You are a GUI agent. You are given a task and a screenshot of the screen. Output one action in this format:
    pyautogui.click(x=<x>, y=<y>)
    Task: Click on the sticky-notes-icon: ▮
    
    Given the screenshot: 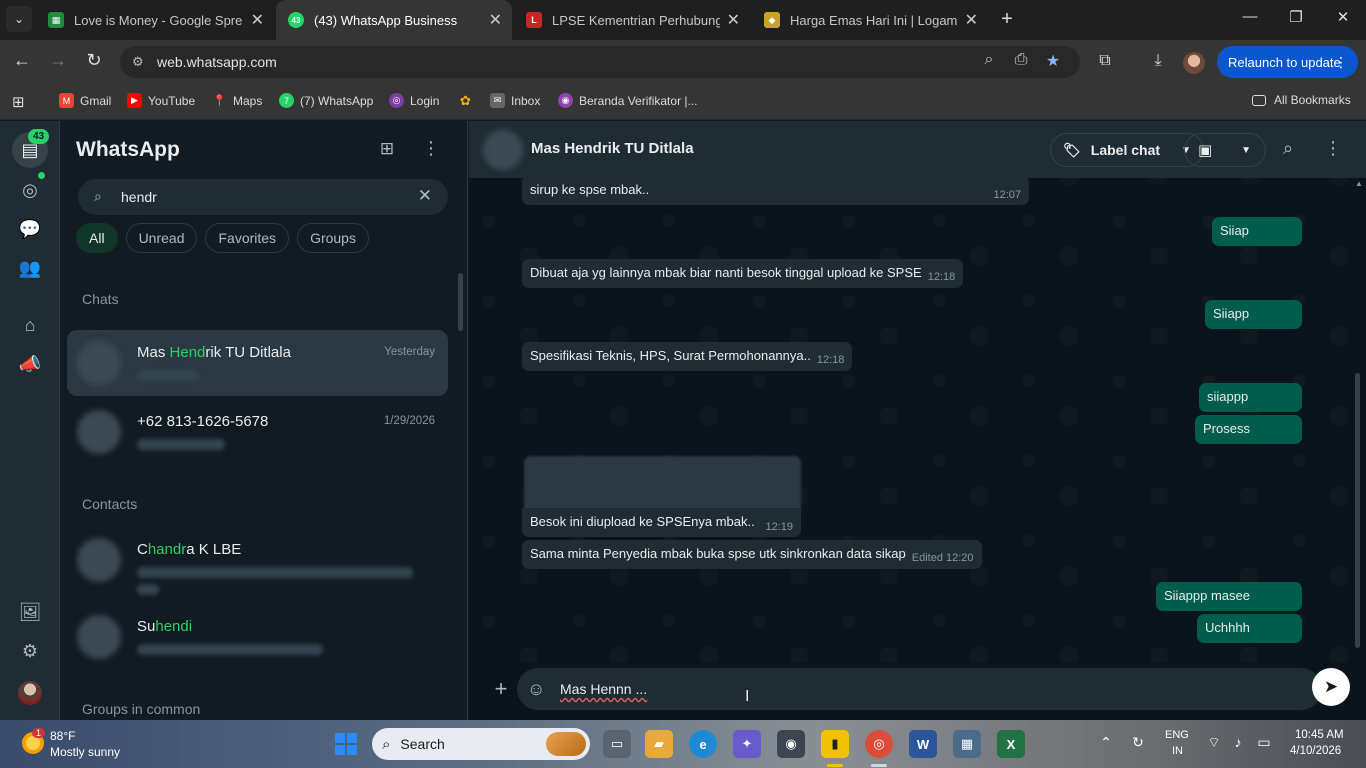 What is the action you would take?
    pyautogui.click(x=835, y=744)
    